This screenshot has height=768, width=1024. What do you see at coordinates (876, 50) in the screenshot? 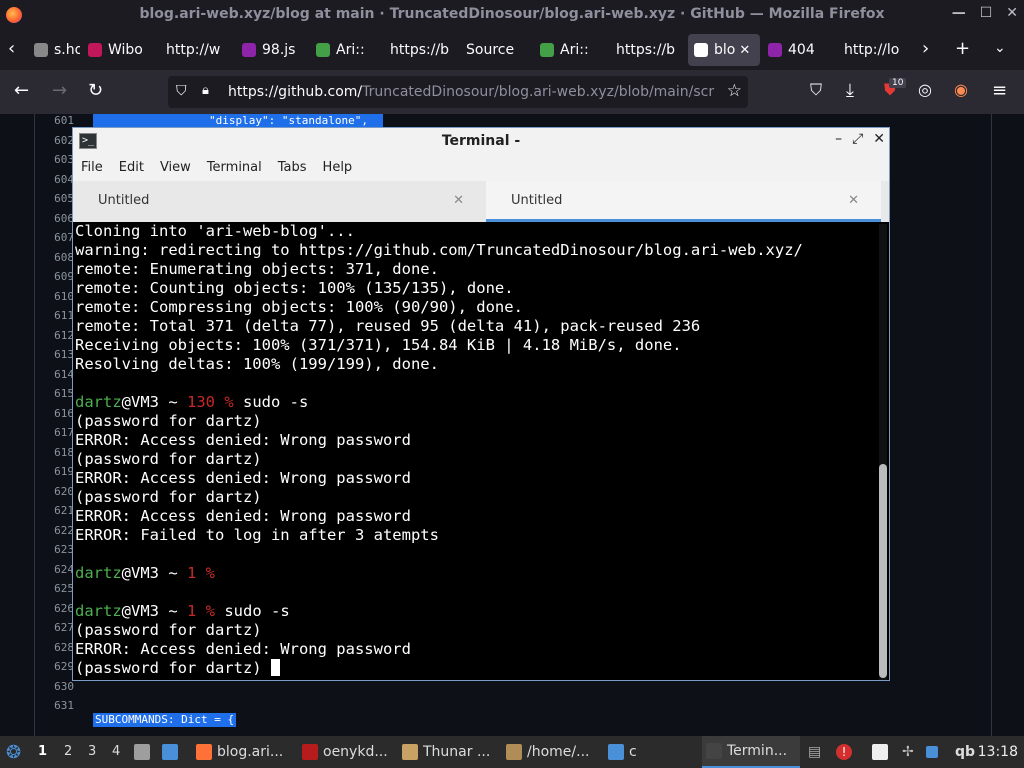
I see `browser-tab: http://lo` at bounding box center [876, 50].